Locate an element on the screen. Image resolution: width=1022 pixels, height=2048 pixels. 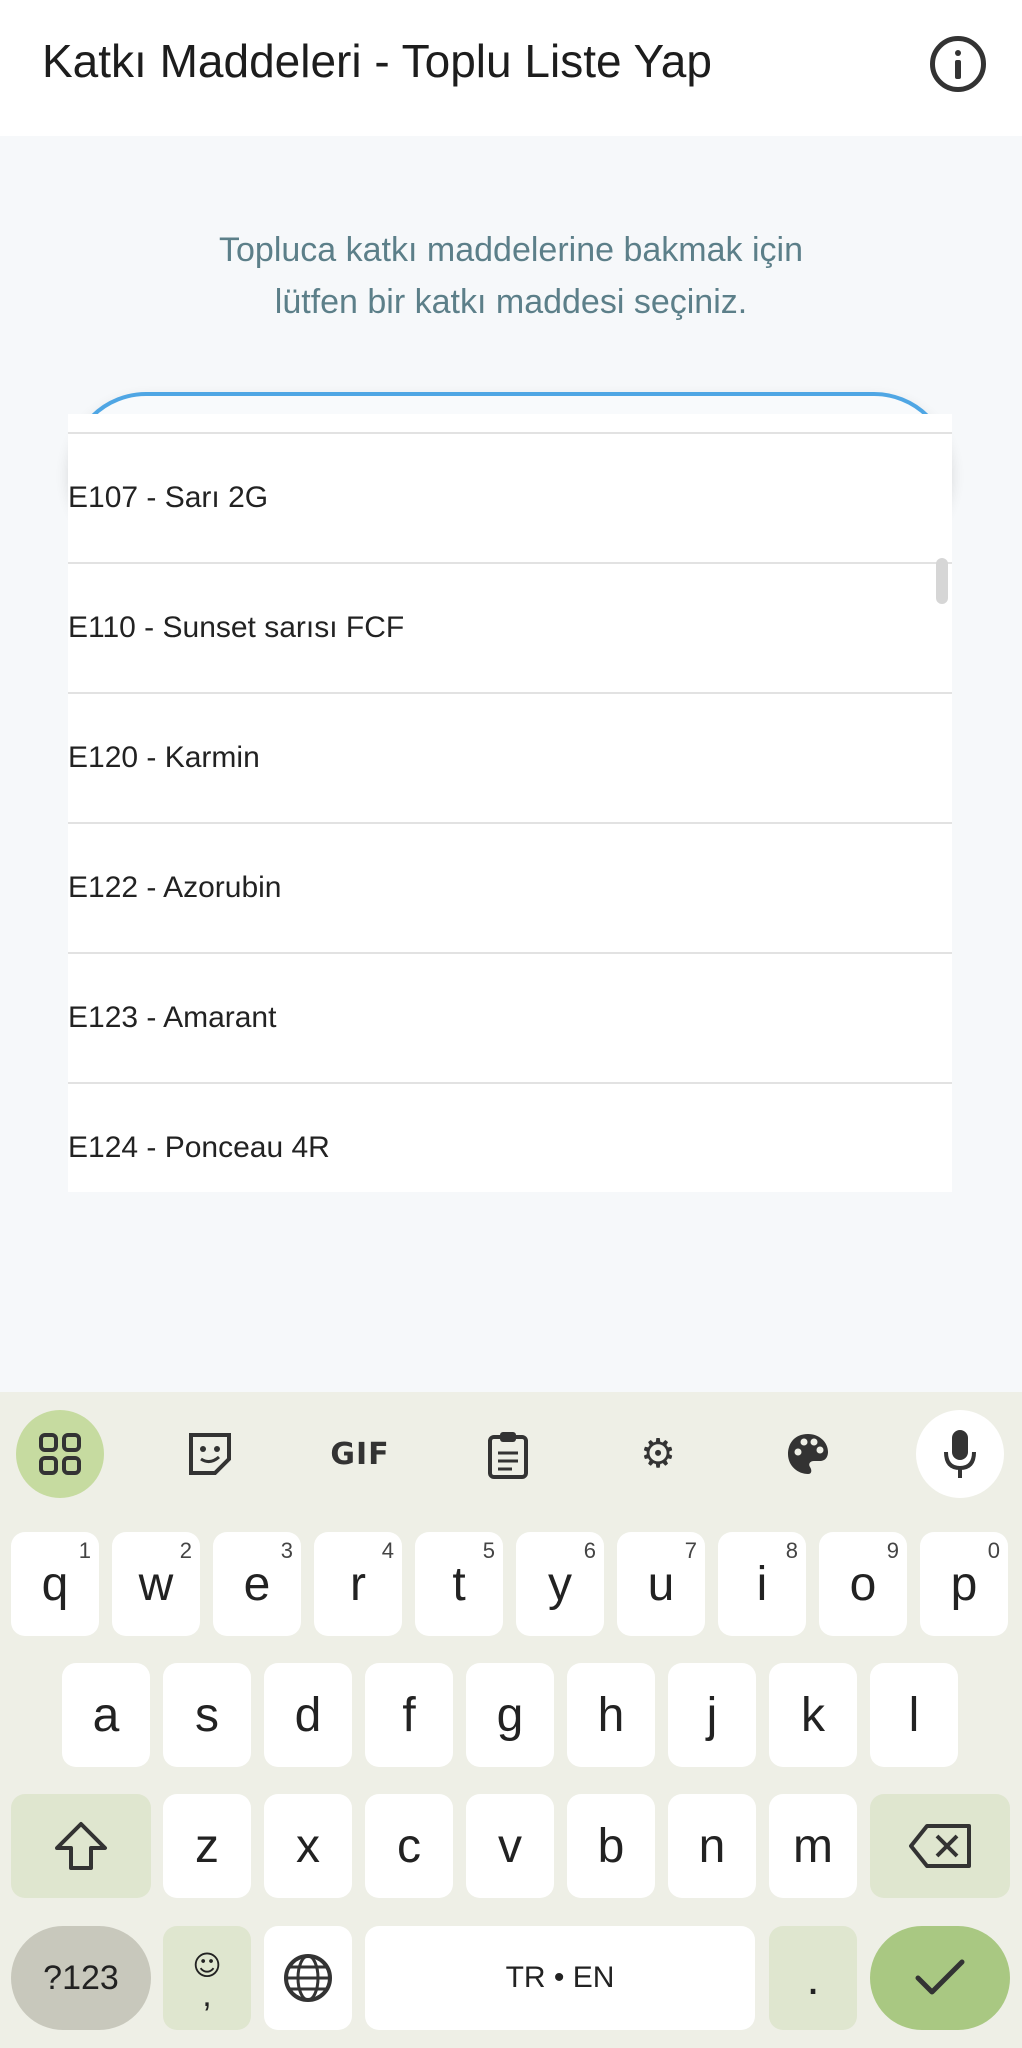
app-bar: Katkı Maddeleri - Toplu Liste Yap is located at coordinates (511, 68).